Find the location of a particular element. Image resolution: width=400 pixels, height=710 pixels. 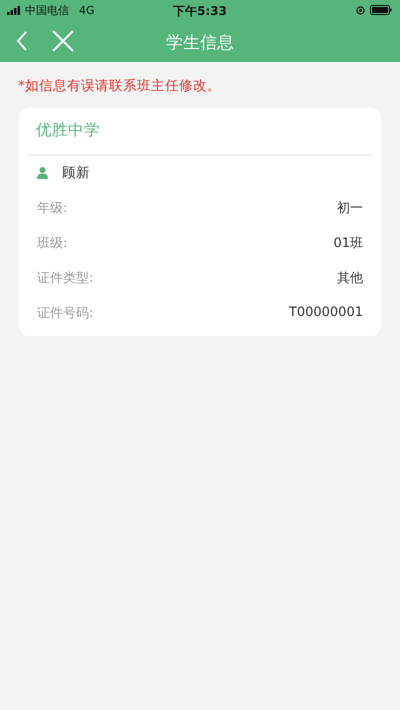

student-name: 顾新 is located at coordinates (76, 173).